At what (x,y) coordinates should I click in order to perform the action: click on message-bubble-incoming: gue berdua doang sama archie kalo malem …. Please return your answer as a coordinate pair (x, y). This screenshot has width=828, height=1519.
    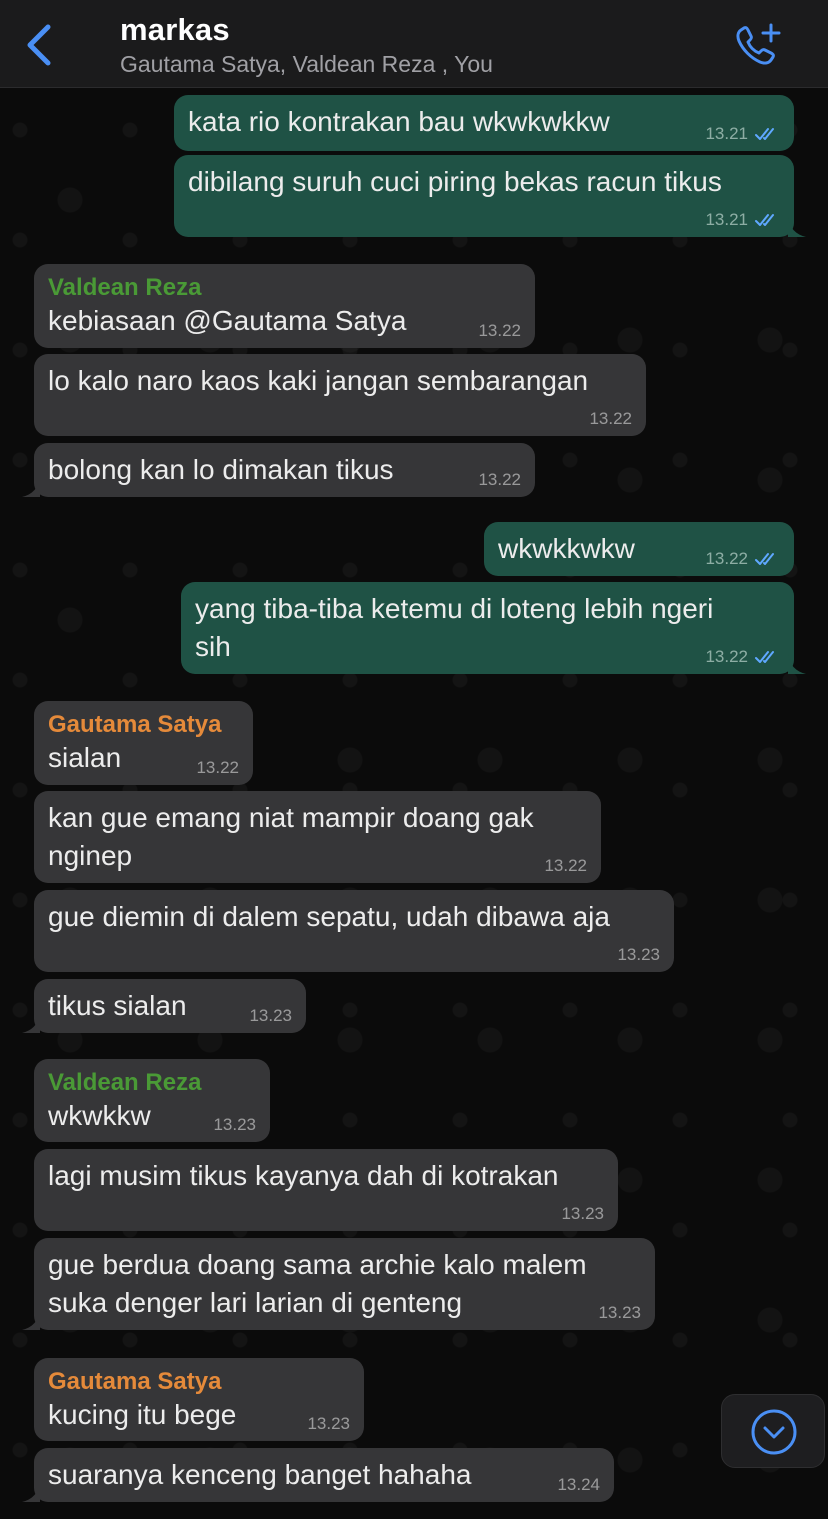
    Looking at the image, I should click on (338, 1284).